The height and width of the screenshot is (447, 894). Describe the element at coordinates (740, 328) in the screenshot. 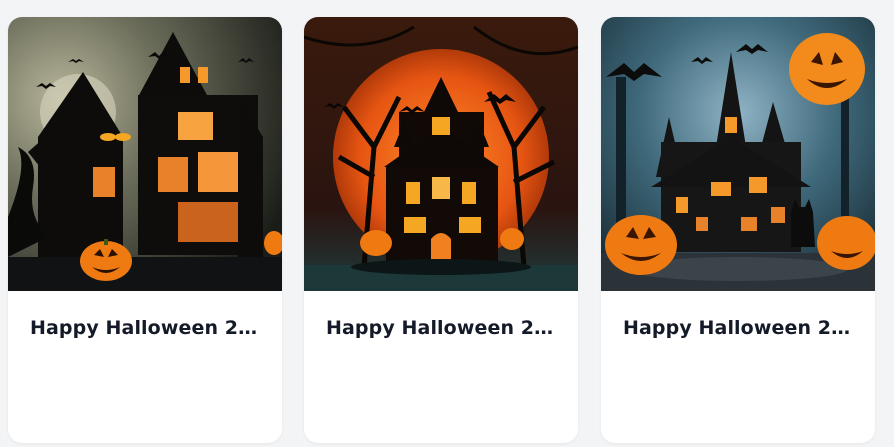

I see `card-title: Happy Halloween 2022 Spooky Night` at that location.